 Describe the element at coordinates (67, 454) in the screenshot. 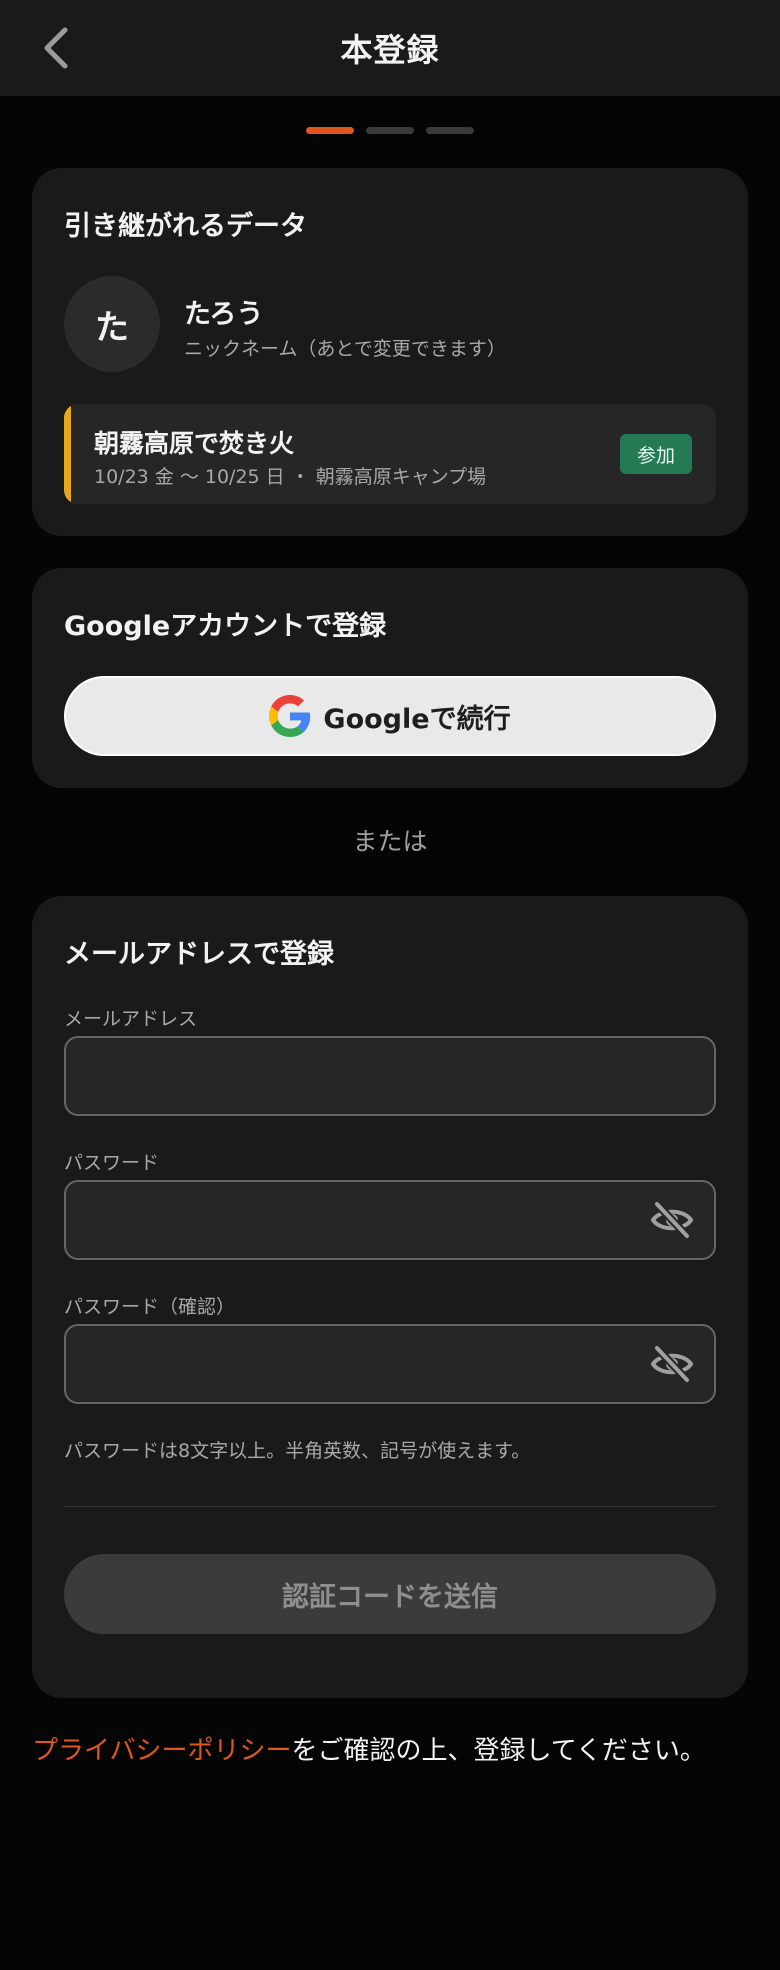

I see `event-accent-bar` at that location.